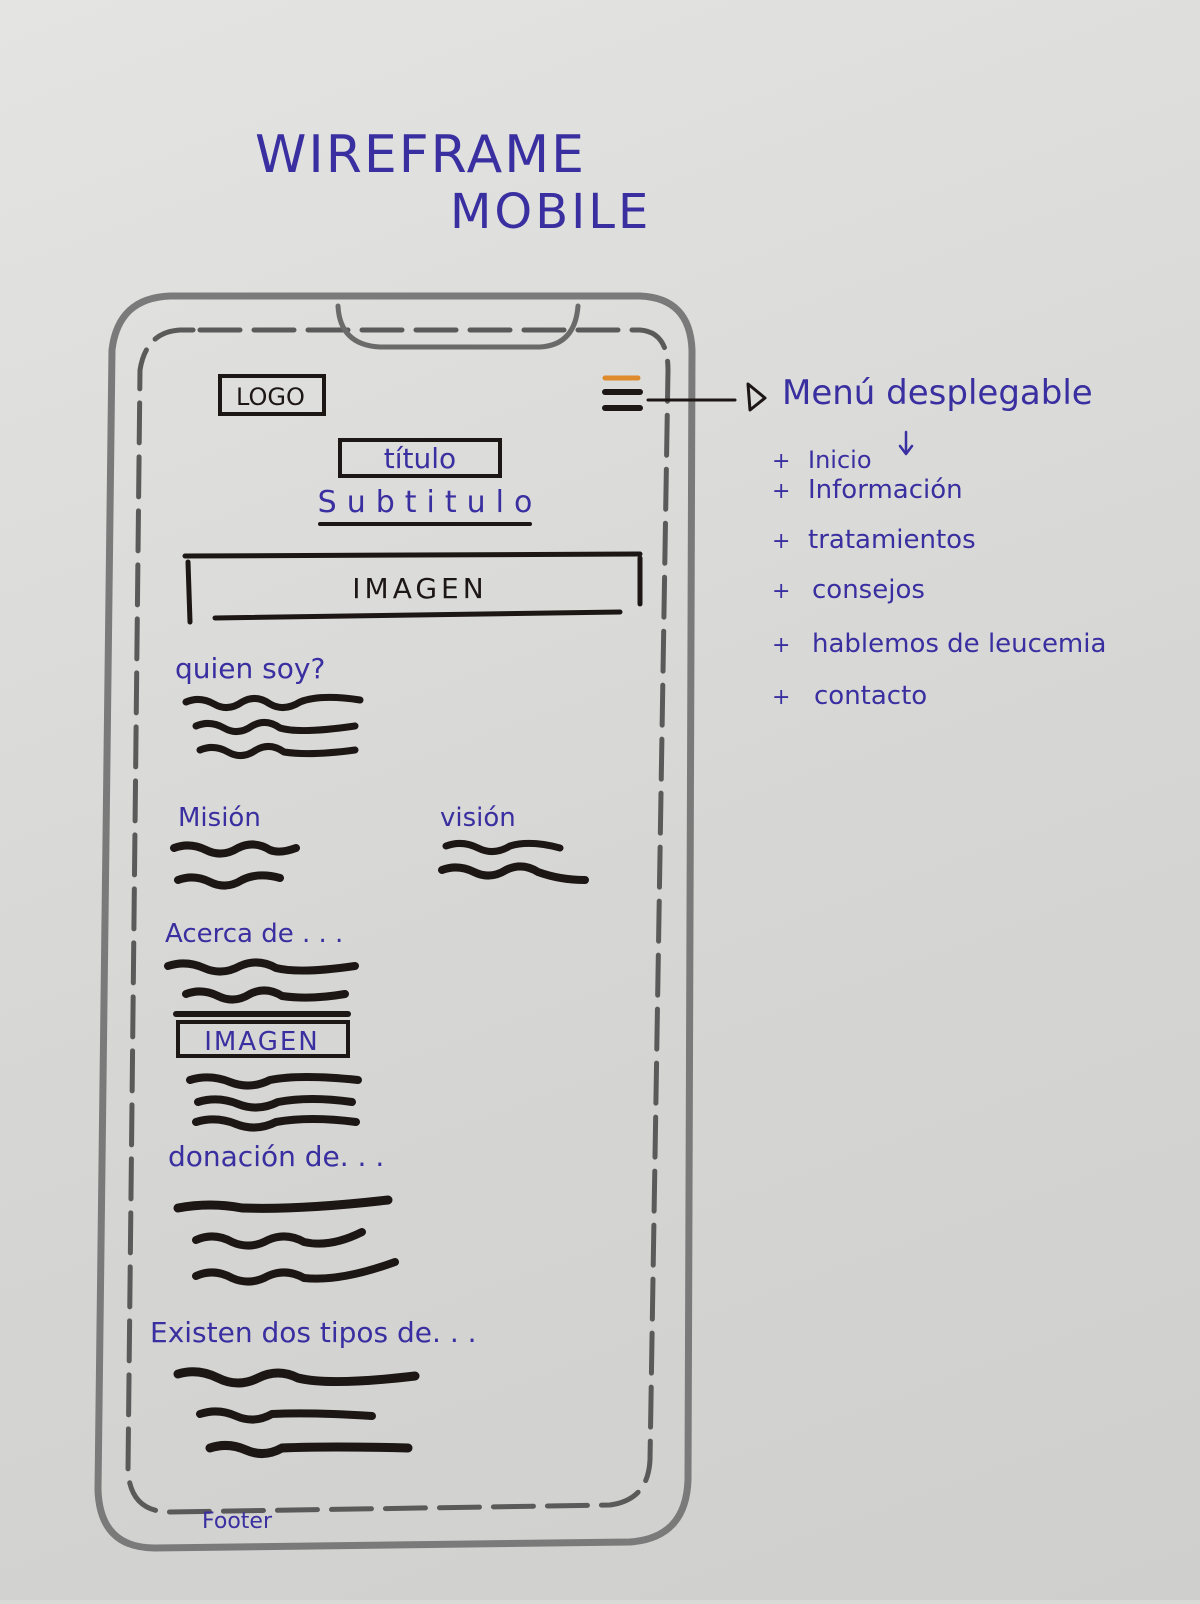 The height and width of the screenshot is (1604, 1200). I want to click on menu-item-leucemia: hablemos de leucemia, so click(959, 644).